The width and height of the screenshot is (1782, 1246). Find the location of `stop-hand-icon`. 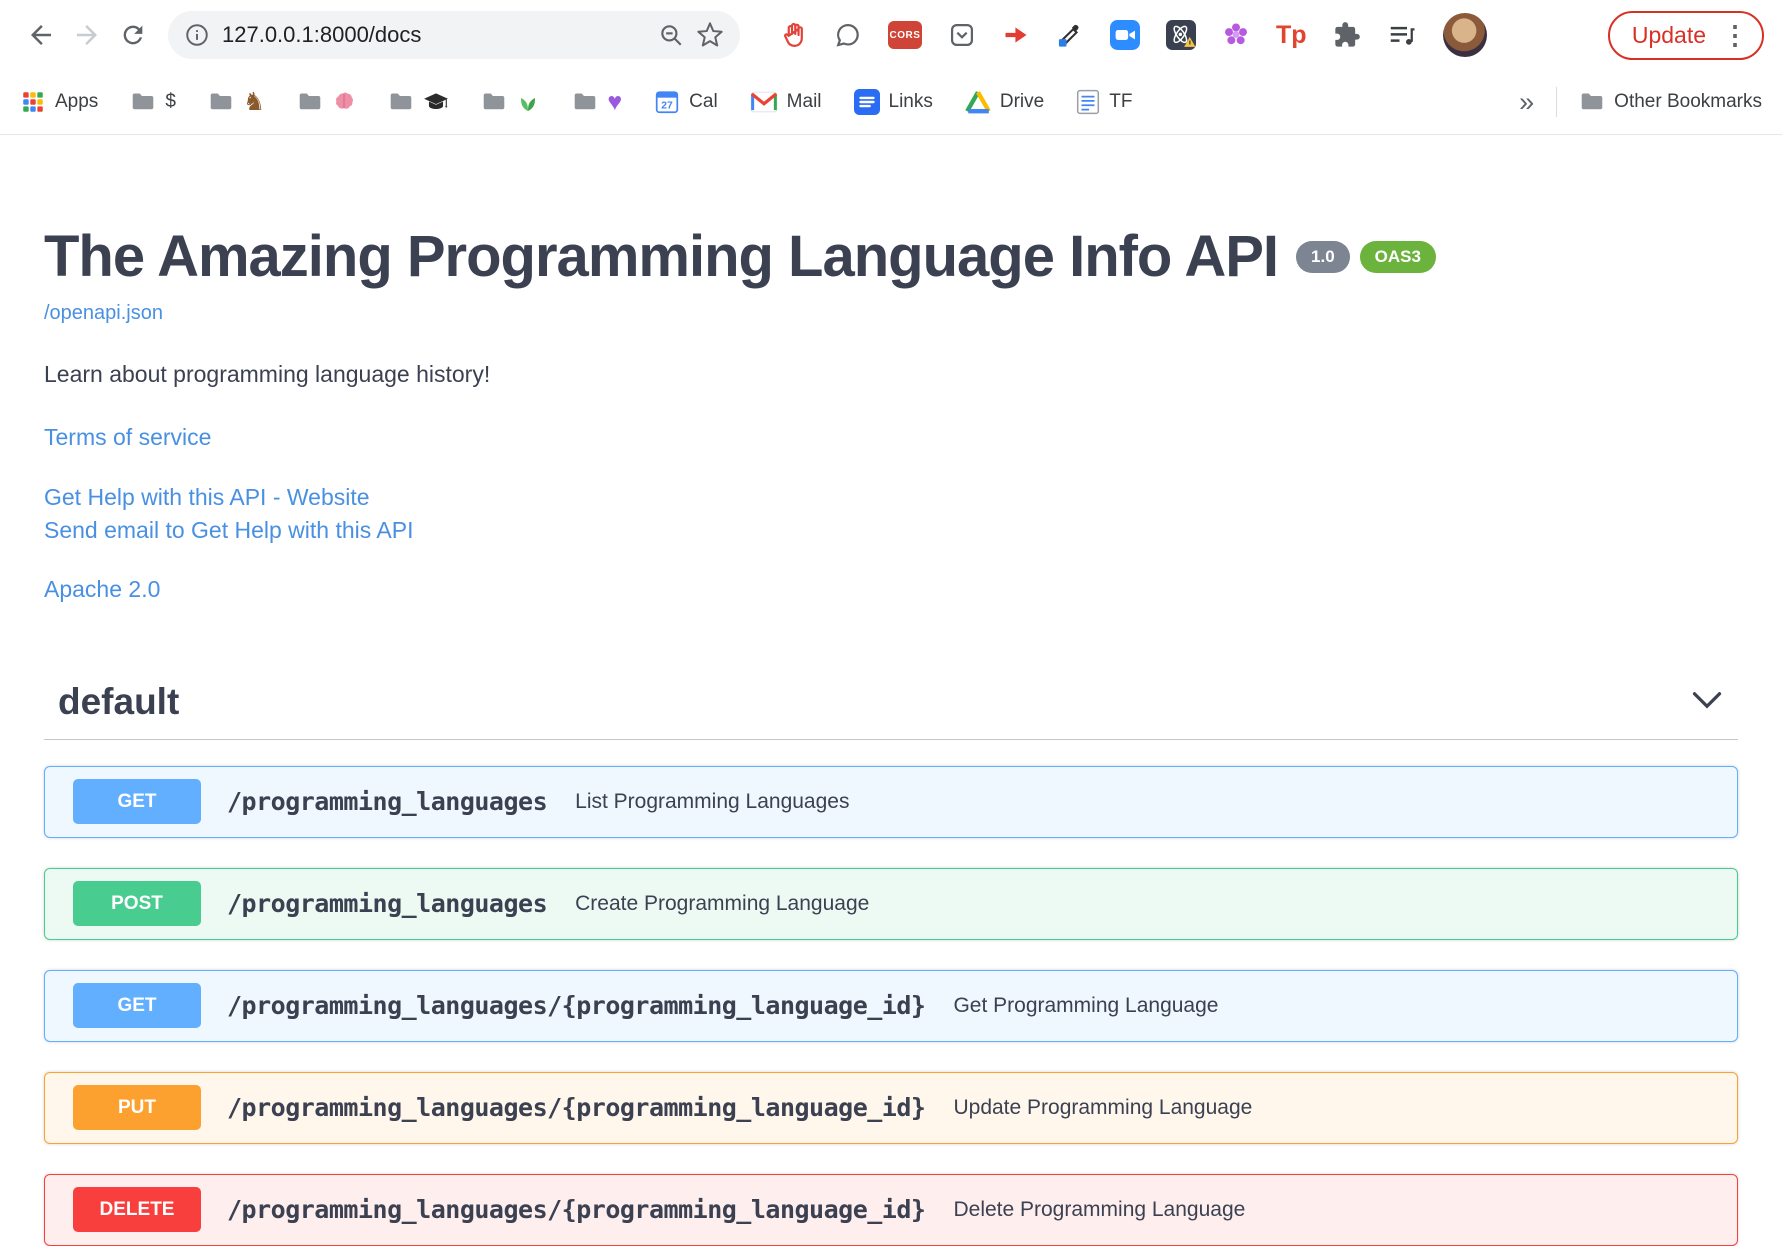

stop-hand-icon is located at coordinates (793, 35).